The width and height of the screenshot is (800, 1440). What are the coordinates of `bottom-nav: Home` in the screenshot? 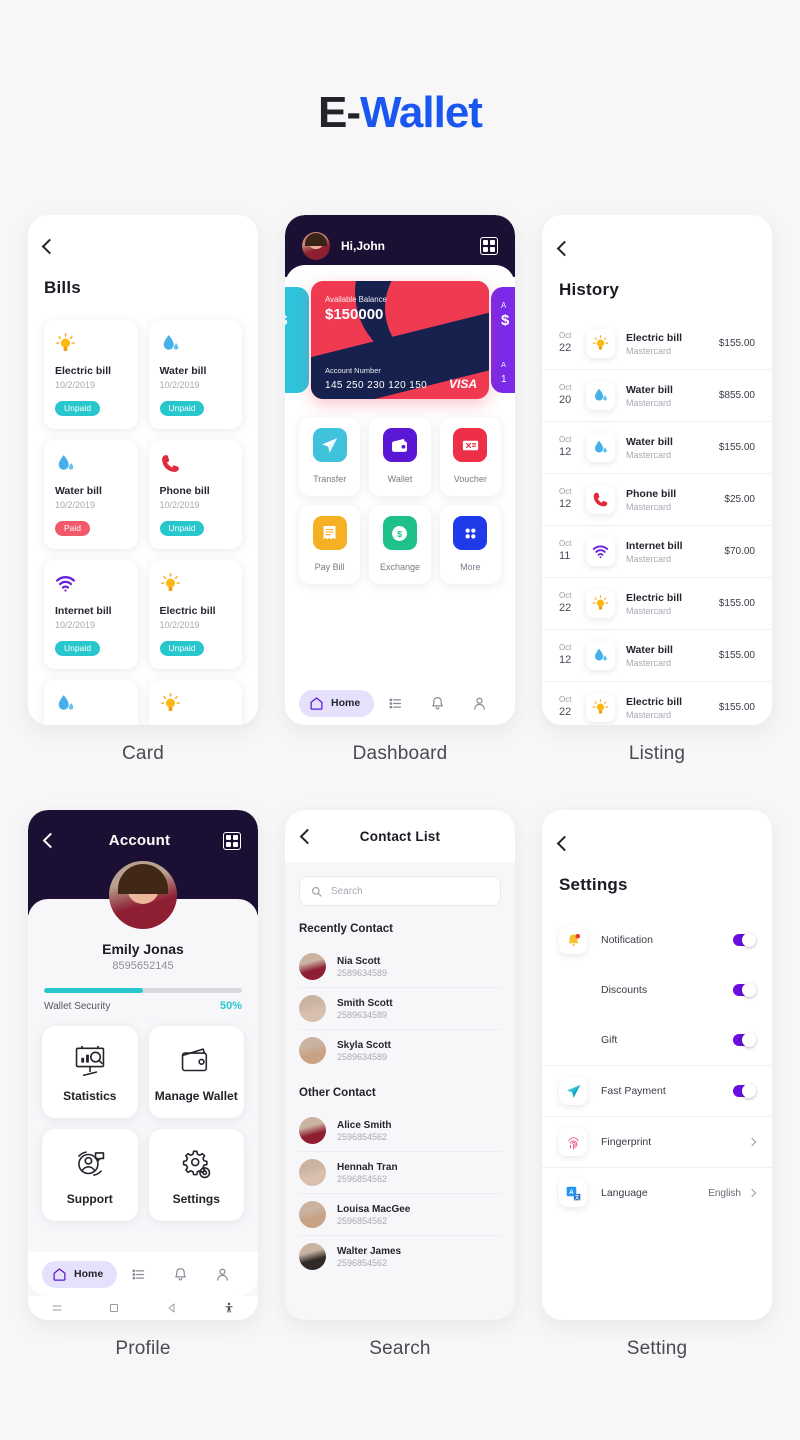 It's located at (400, 703).